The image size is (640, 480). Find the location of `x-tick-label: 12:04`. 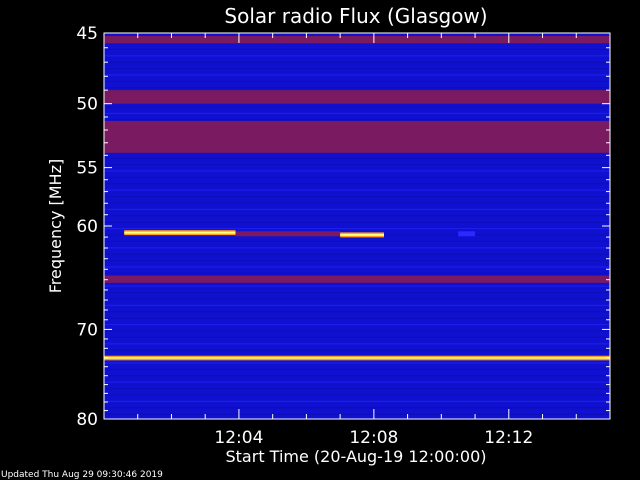

x-tick-label: 12:04 is located at coordinates (238, 438).